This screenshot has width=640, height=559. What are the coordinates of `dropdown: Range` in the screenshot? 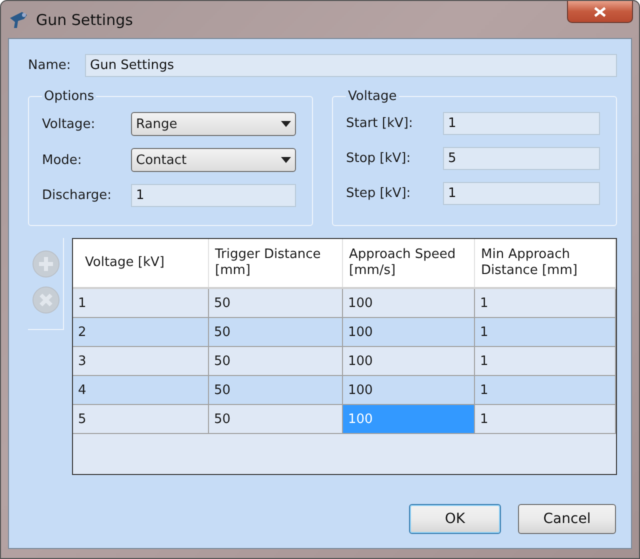 It's located at (213, 124).